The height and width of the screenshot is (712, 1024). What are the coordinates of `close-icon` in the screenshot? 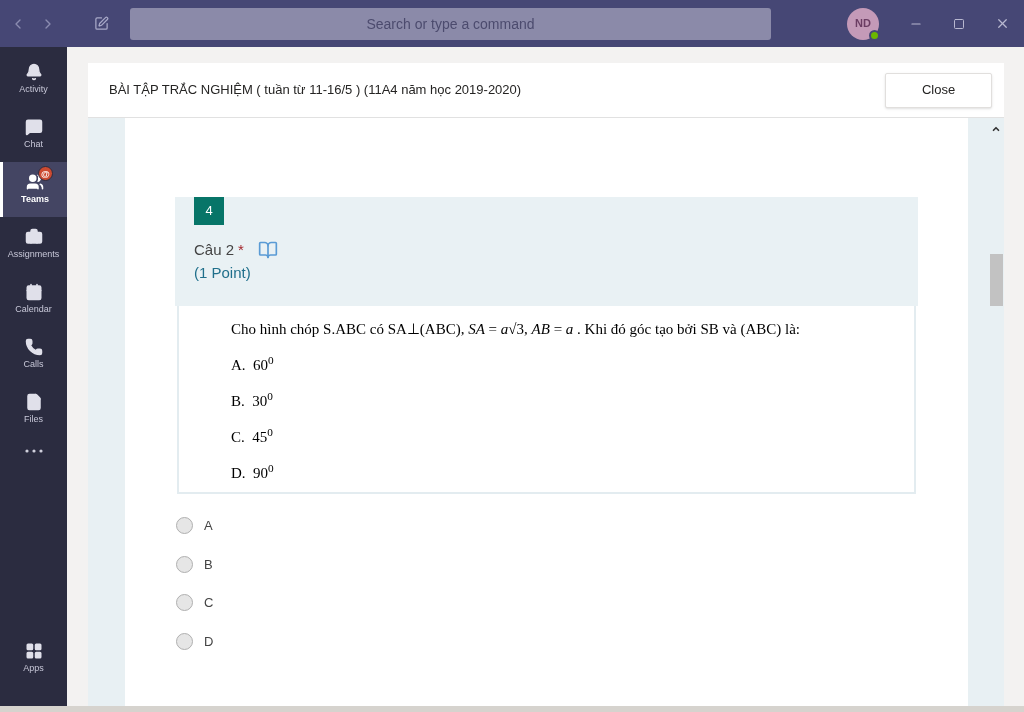 It's located at (1002, 23).